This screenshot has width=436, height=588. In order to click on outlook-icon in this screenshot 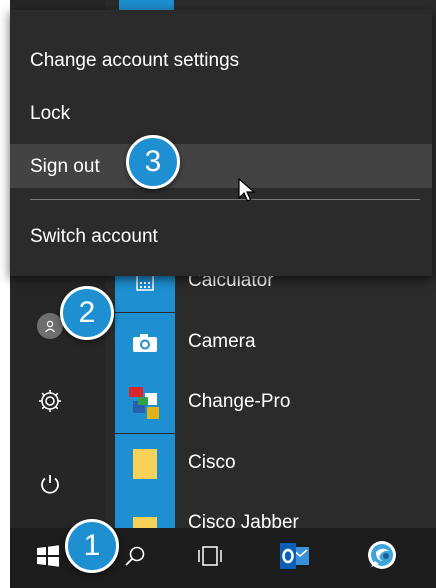, I will do `click(295, 558)`.